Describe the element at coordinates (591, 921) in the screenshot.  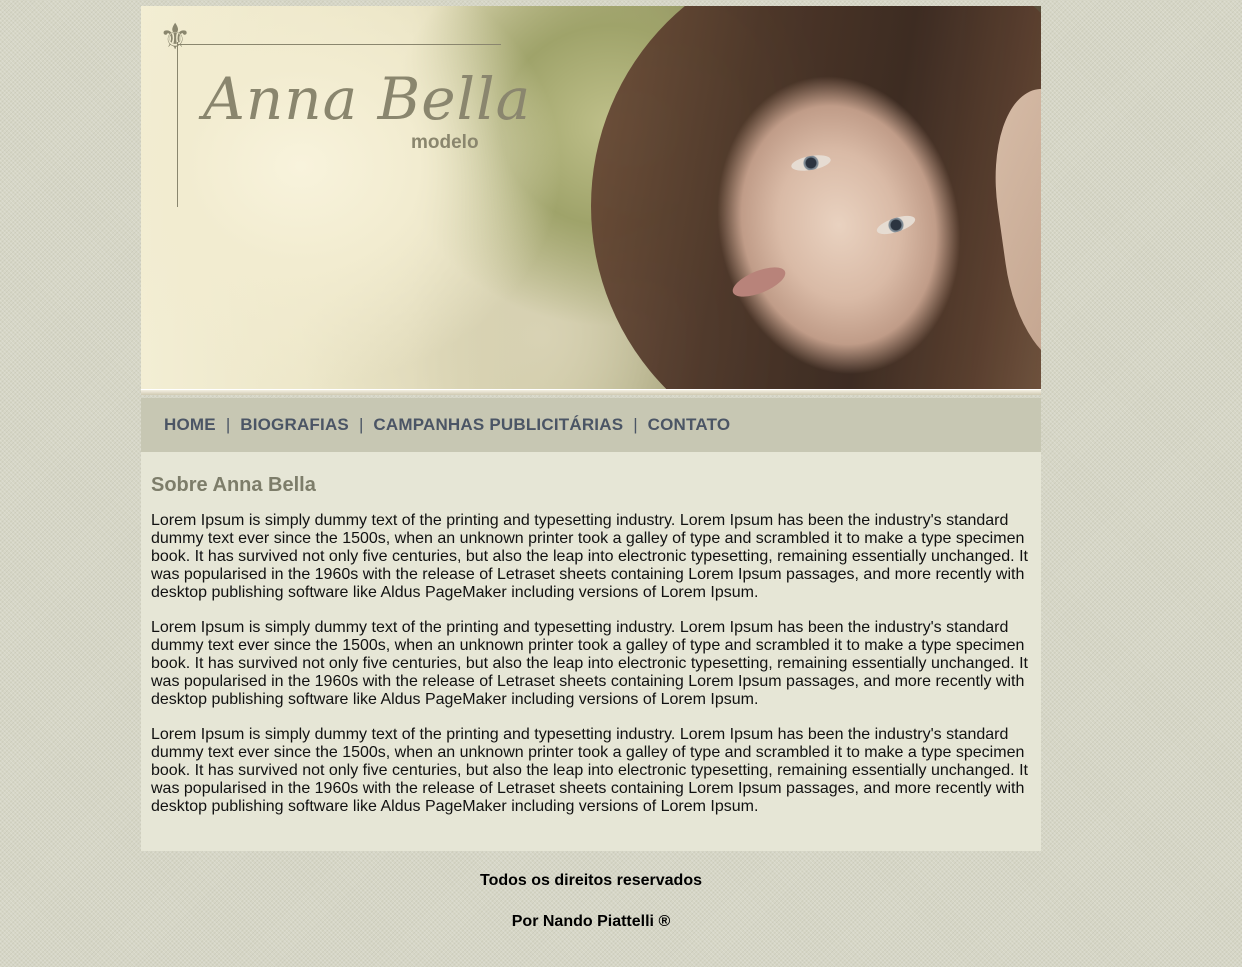
I see `footer-author: Por Nando Piattelli ®` at that location.